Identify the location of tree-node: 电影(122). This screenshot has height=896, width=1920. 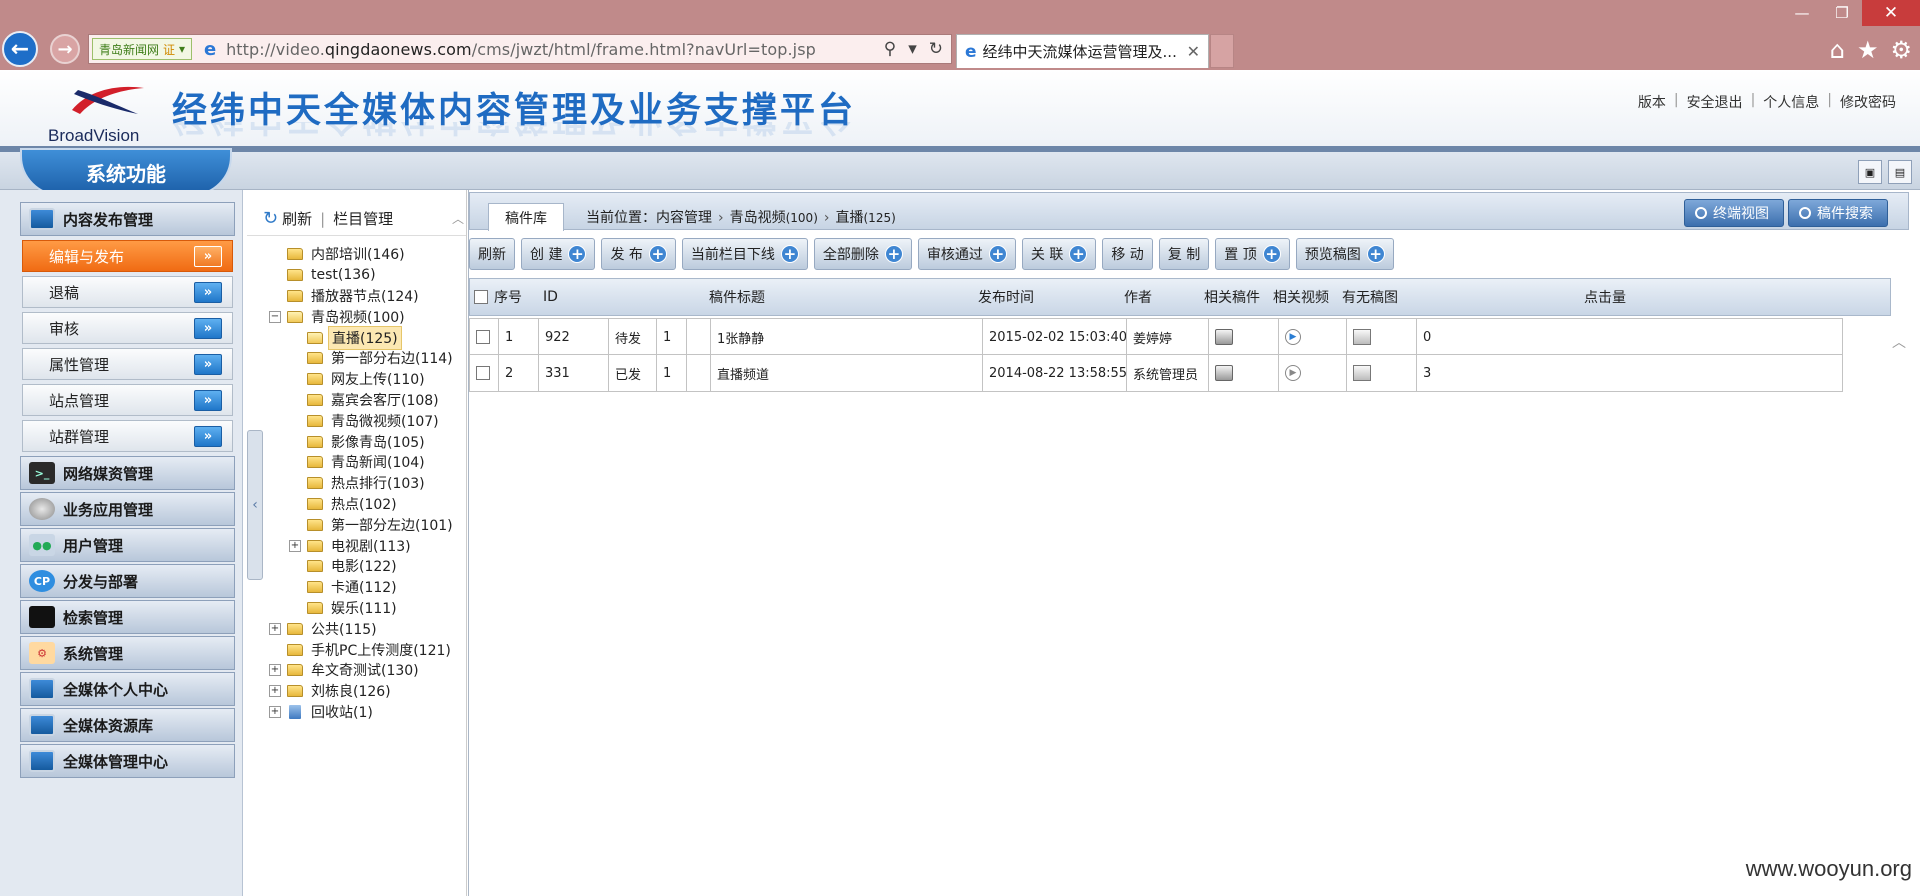
(367, 566).